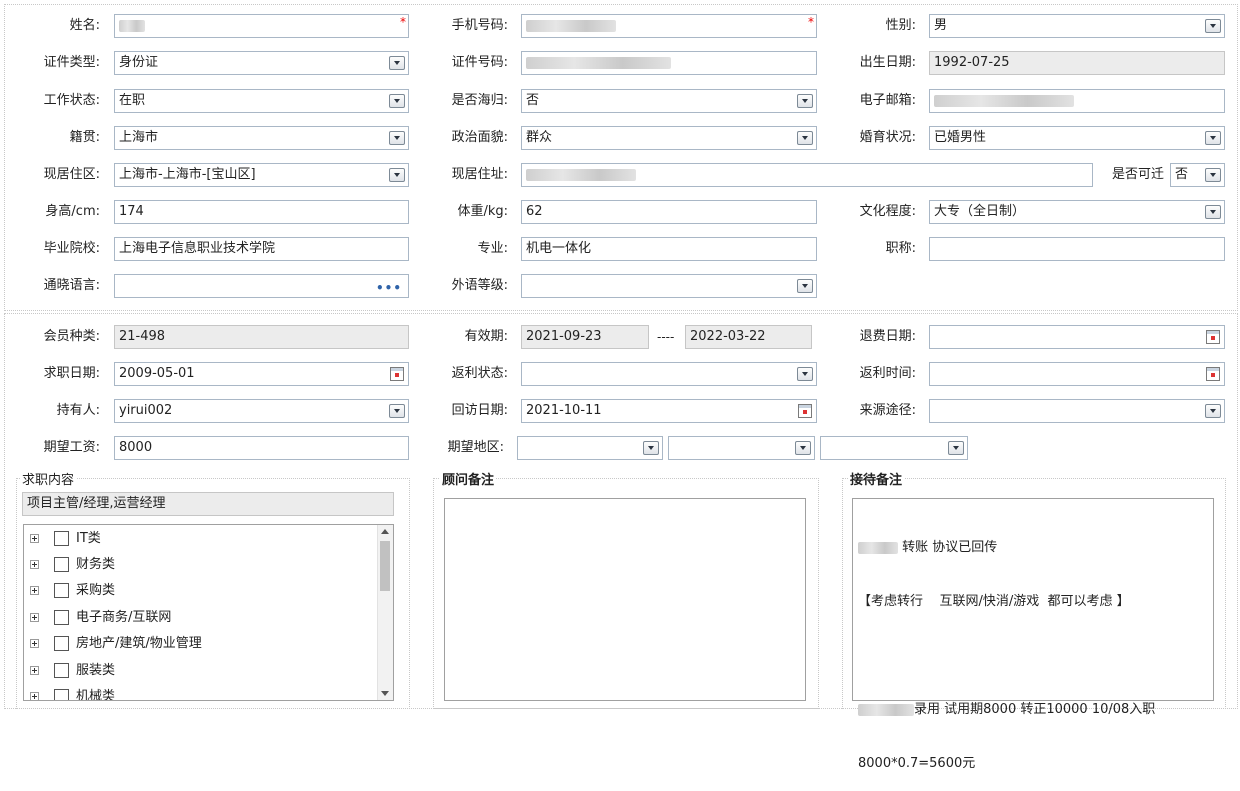  Describe the element at coordinates (261, 63) in the screenshot. I see `id-type-select: 身份证` at that location.